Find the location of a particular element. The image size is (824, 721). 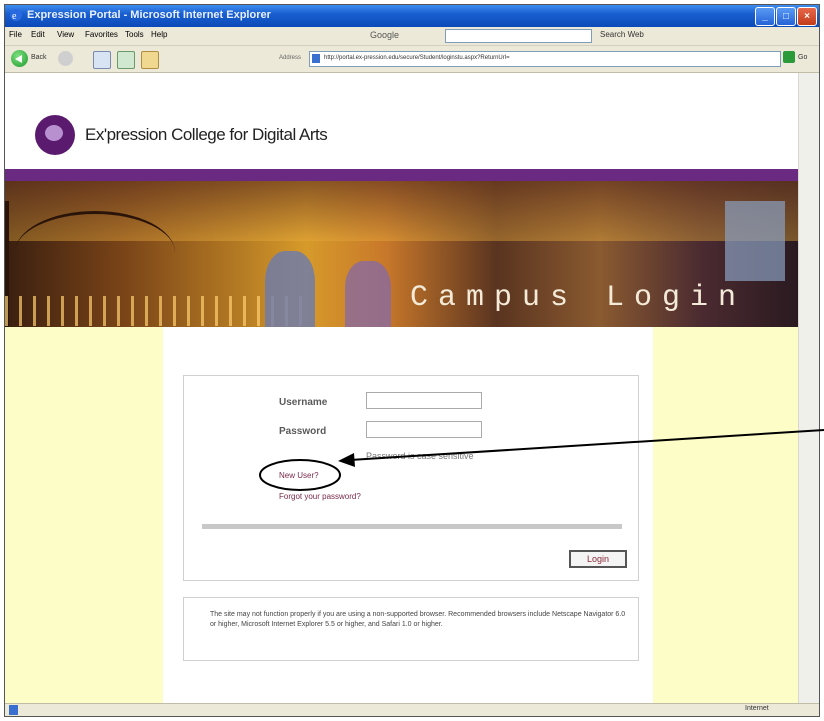

maximize-button: □ is located at coordinates (786, 16).